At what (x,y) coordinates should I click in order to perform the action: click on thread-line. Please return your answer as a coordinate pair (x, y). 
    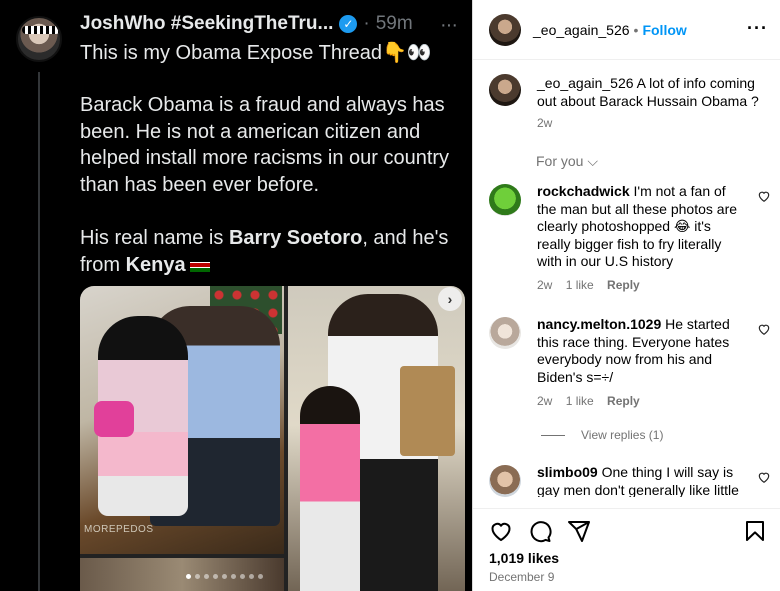
    Looking at the image, I should click on (39, 331).